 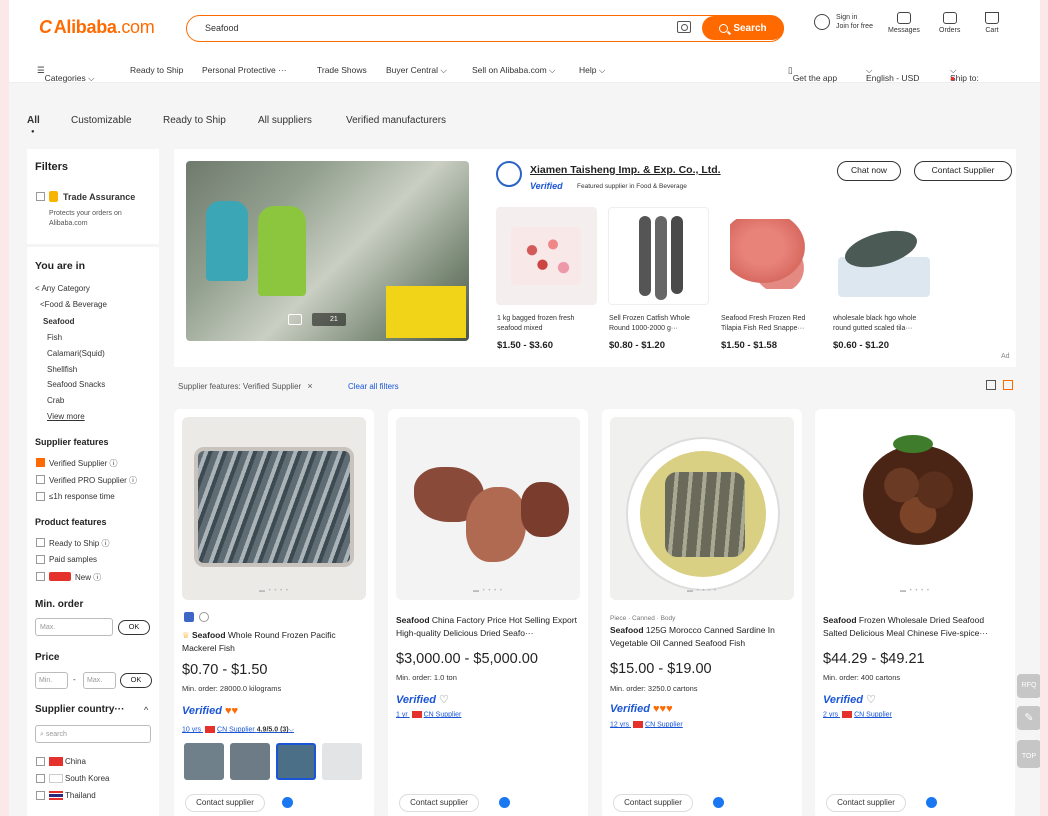 What do you see at coordinates (76, 353) in the screenshot?
I see `subcat-calamari: Calamari(Squid)` at bounding box center [76, 353].